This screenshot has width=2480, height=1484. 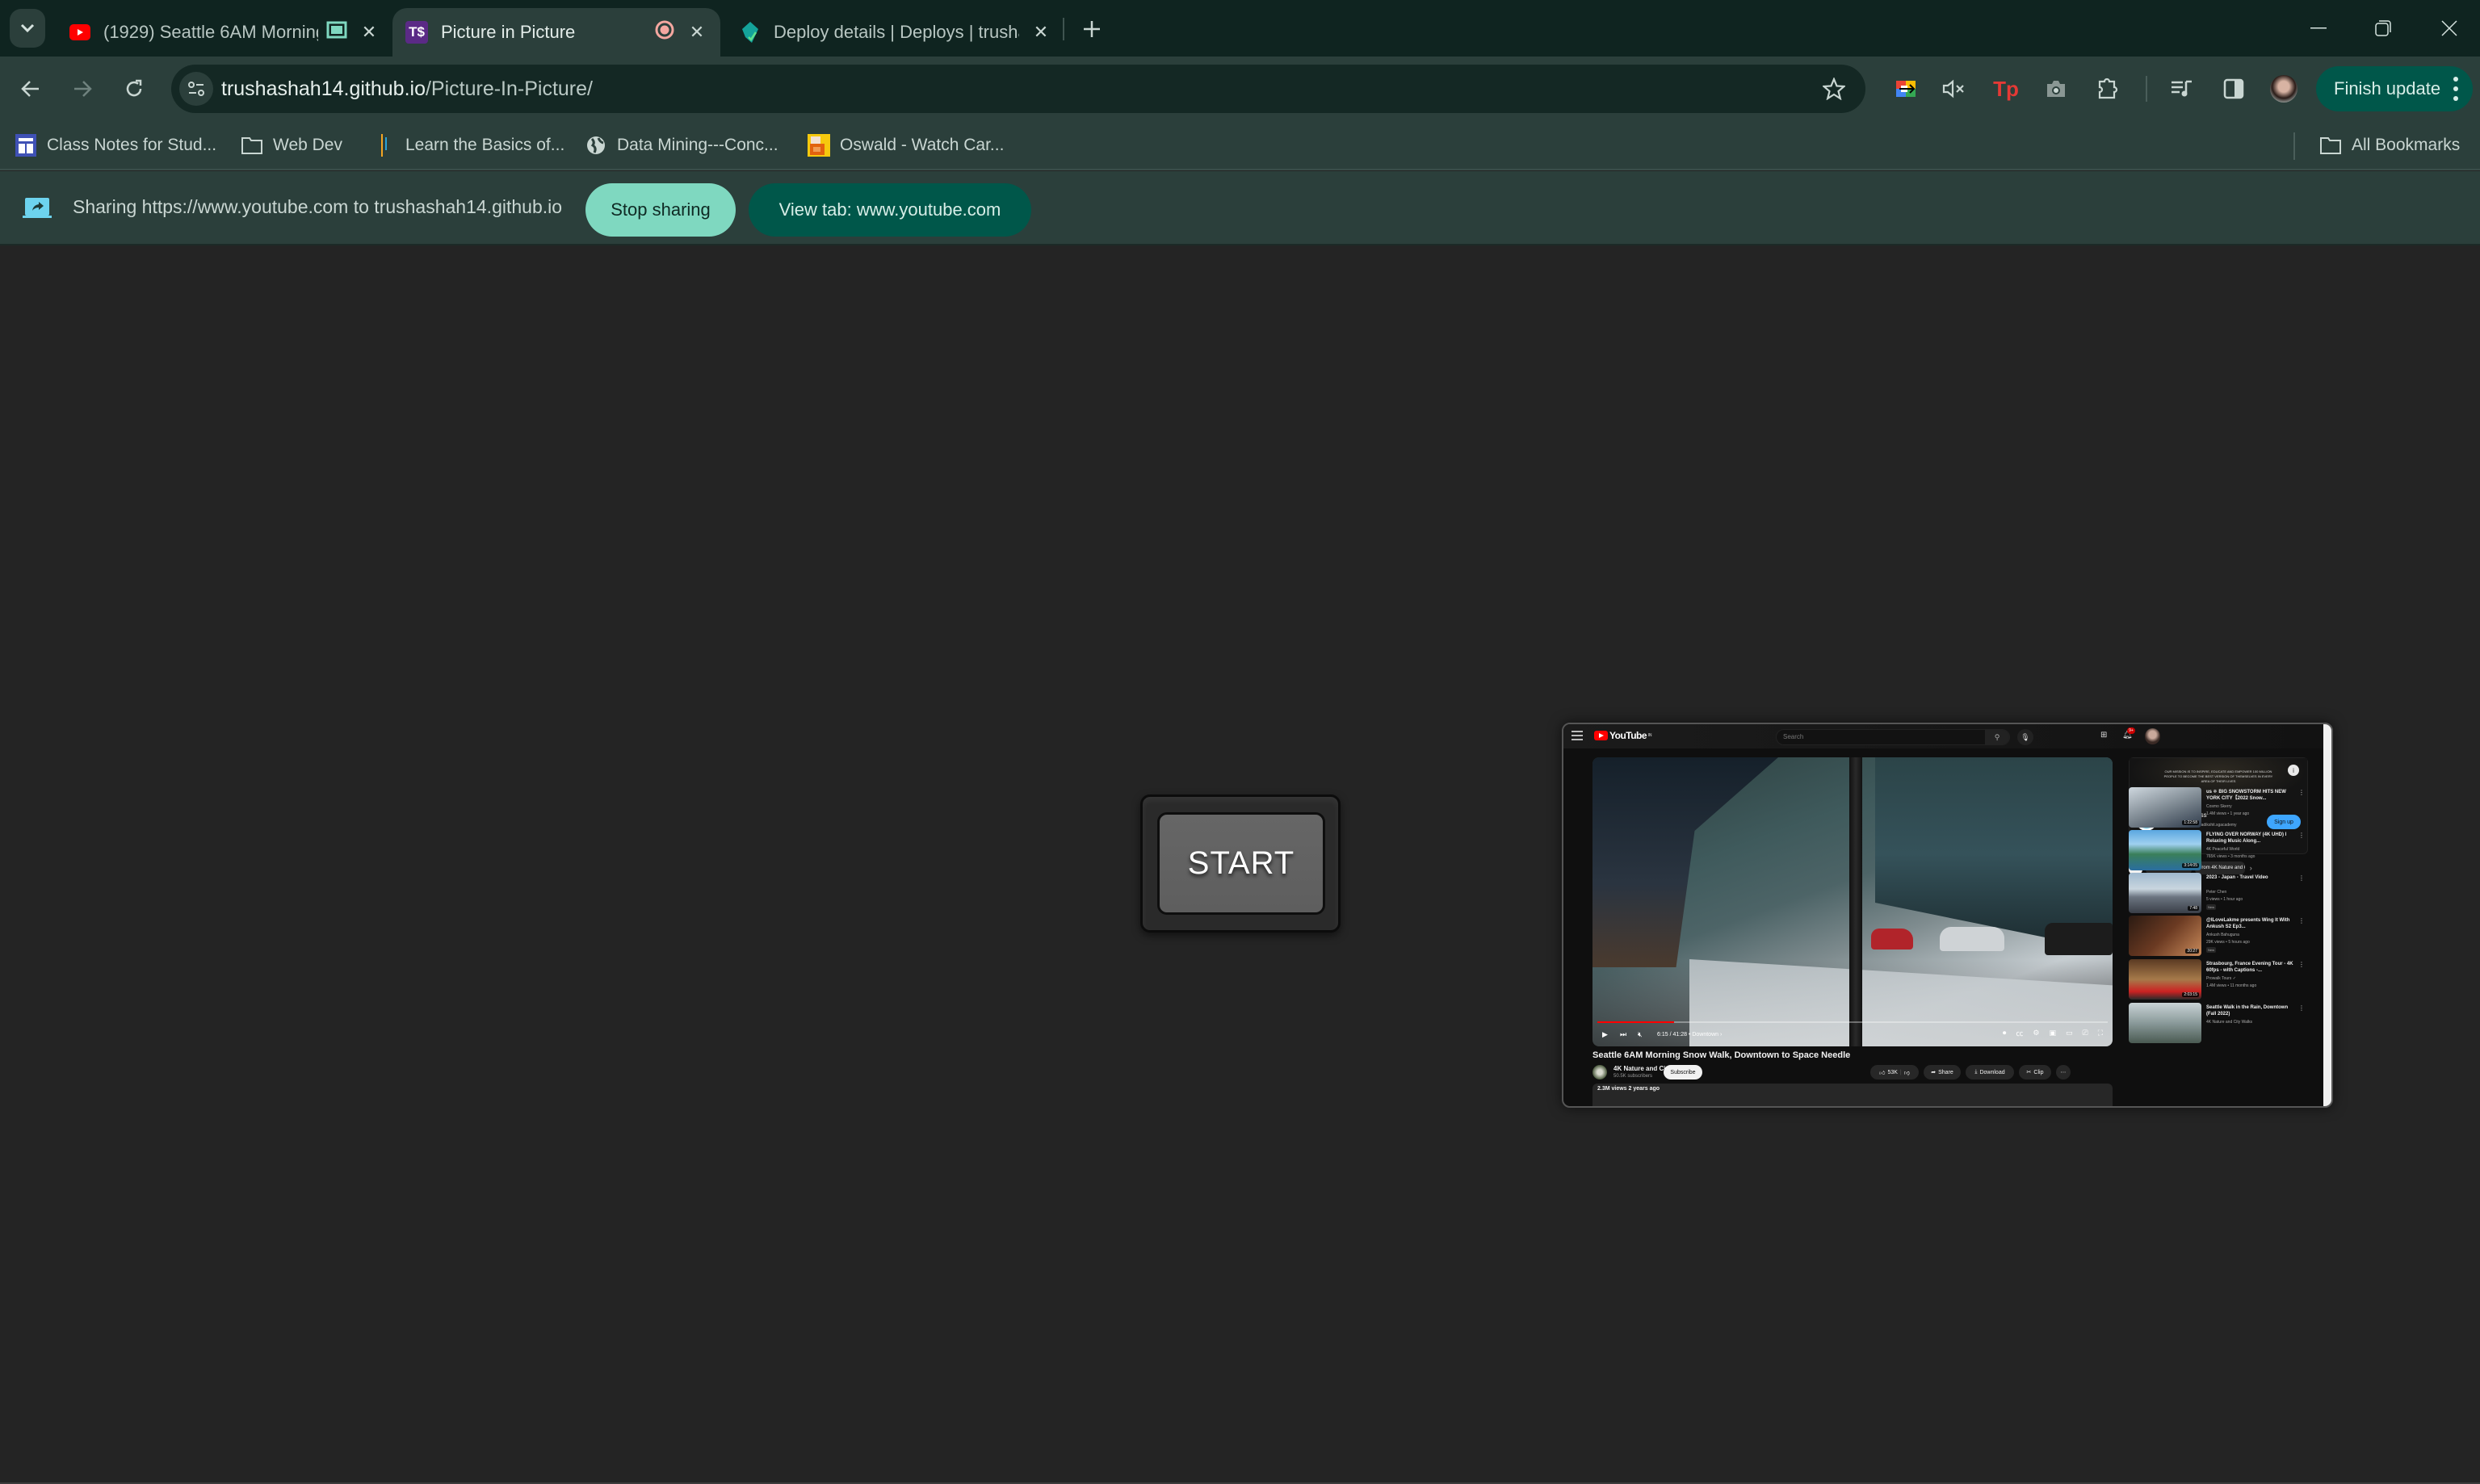 I want to click on video-progress-bar, so click(x=1852, y=1022).